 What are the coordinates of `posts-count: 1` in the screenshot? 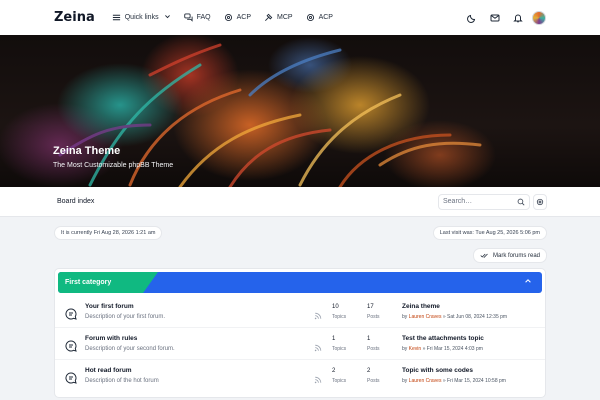 It's located at (369, 339).